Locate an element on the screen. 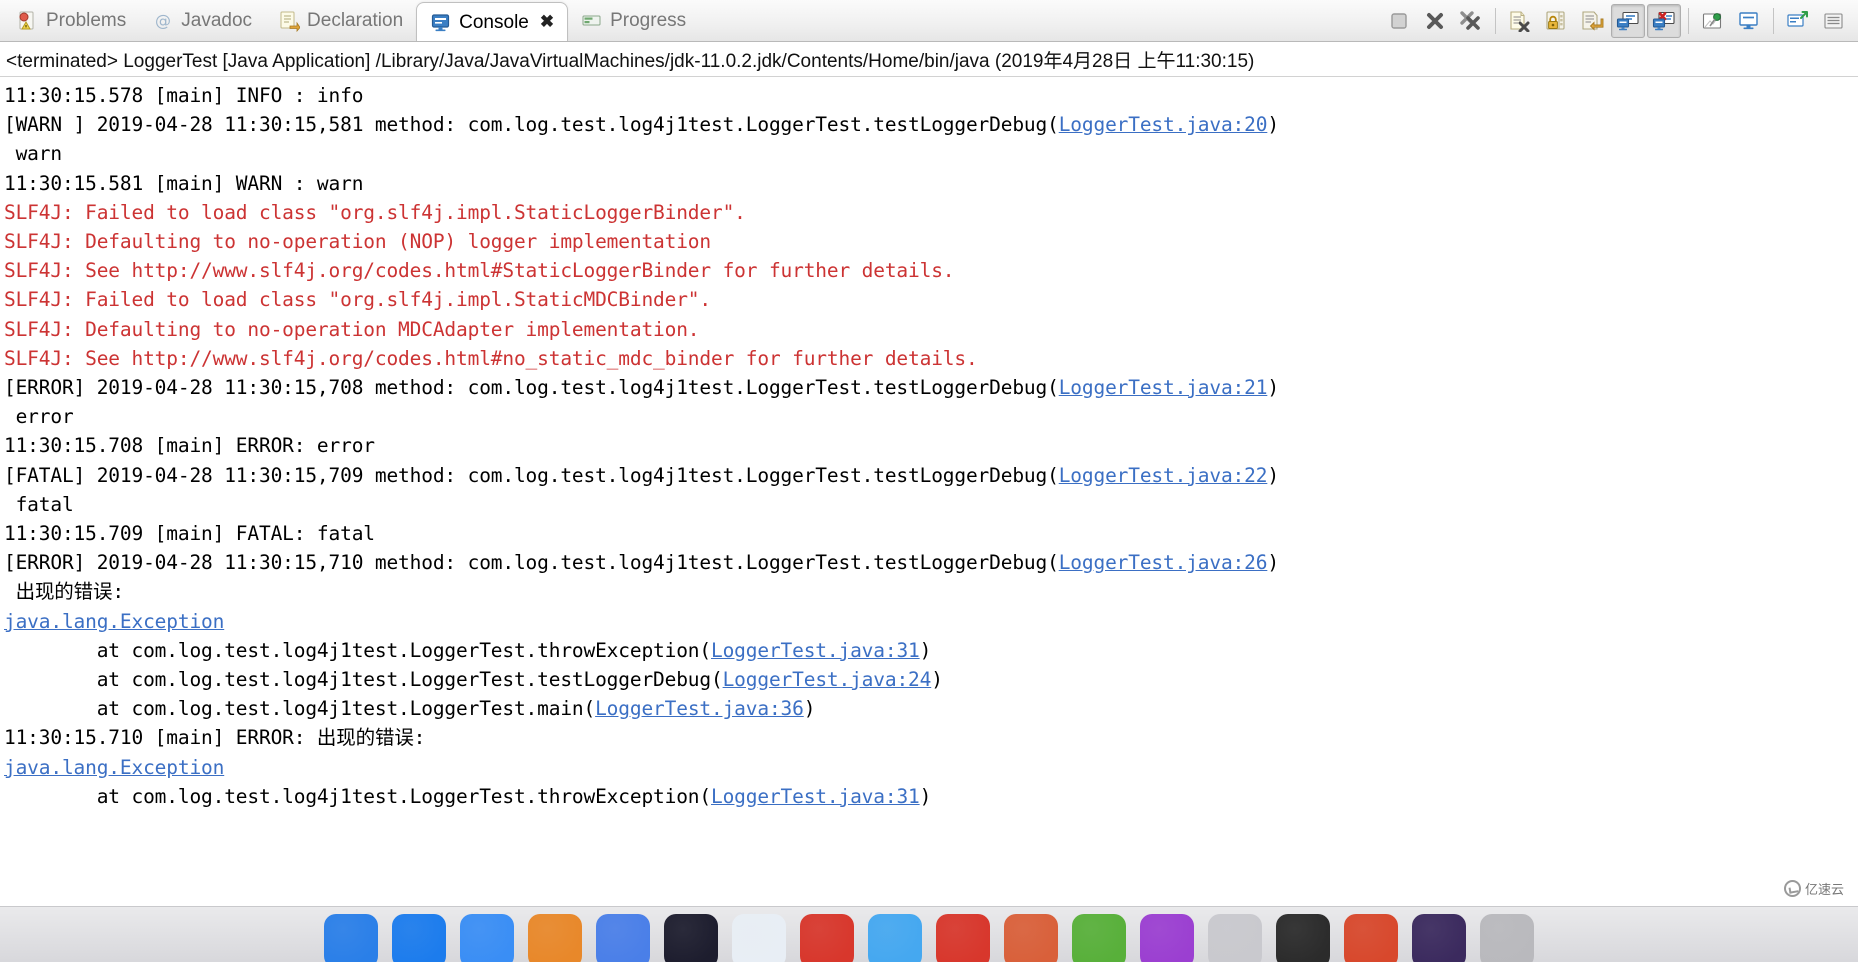 This screenshot has width=1858, height=962. x-mark-icon is located at coordinates (1435, 21).